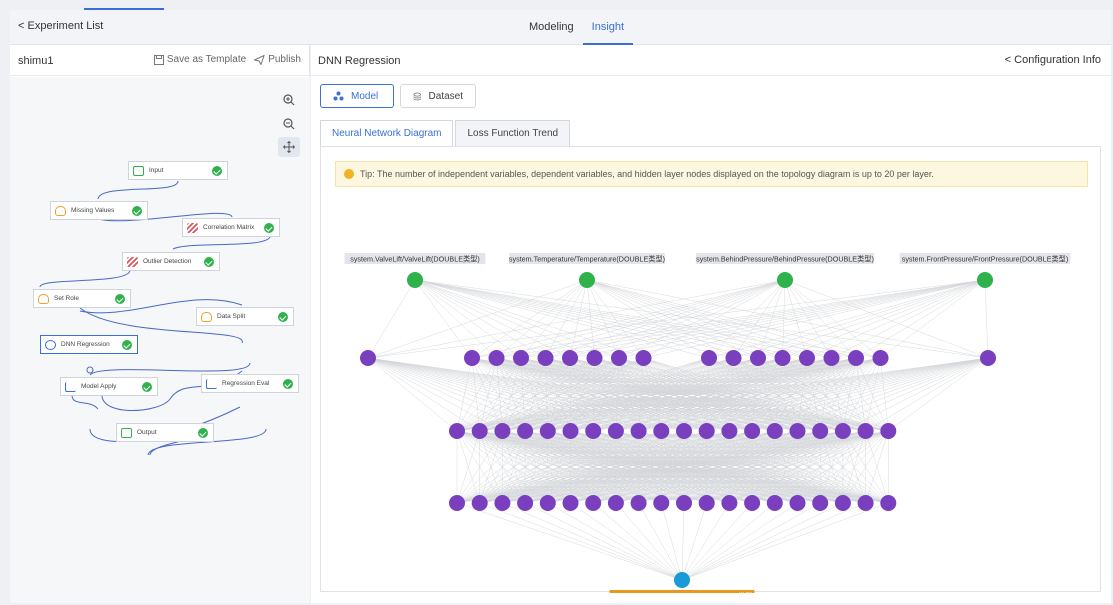 This screenshot has height=605, width=1113. I want to click on chart-icon, so click(70, 386).